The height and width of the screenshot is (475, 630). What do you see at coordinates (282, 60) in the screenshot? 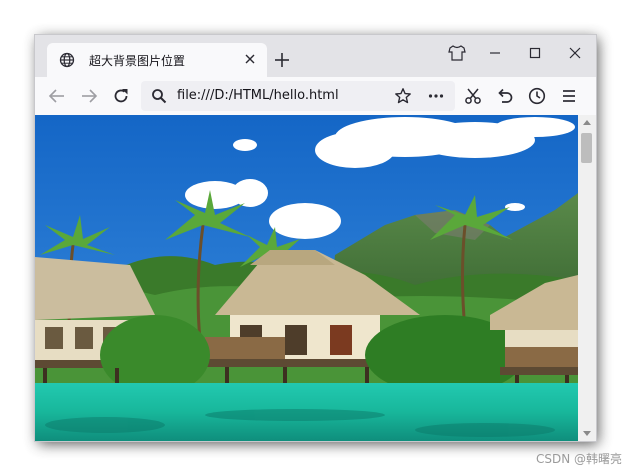
I see `new-tab-icon` at bounding box center [282, 60].